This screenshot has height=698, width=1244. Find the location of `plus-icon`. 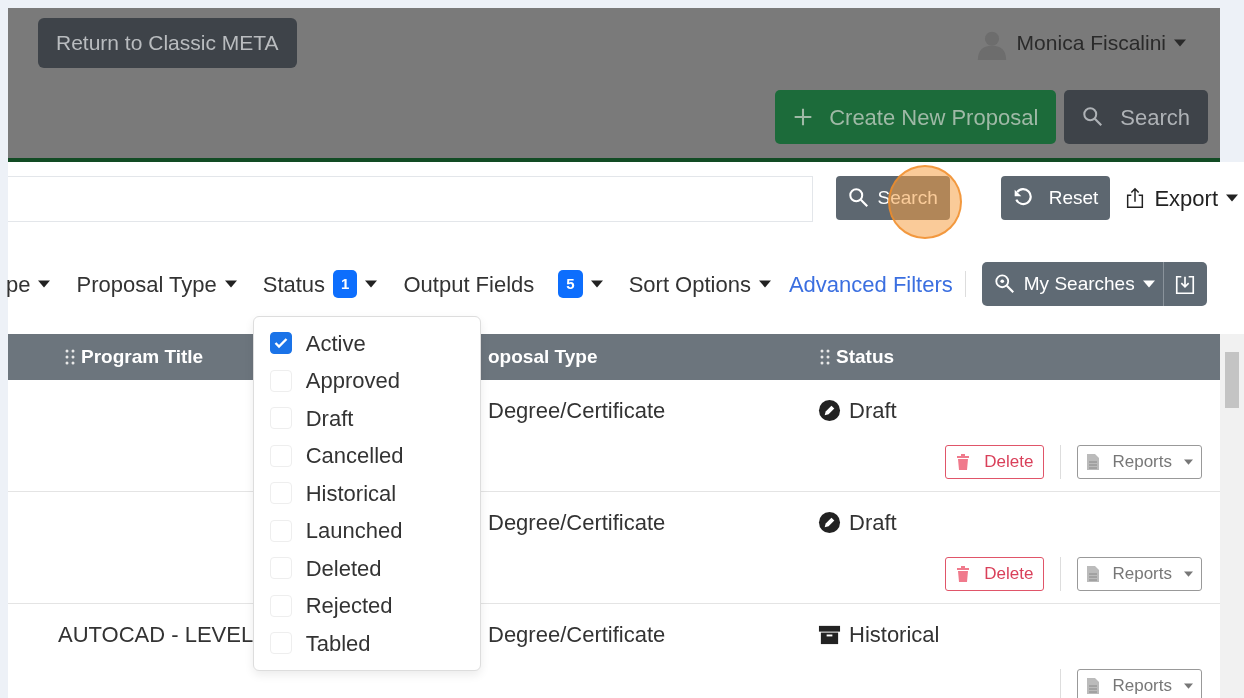

plus-icon is located at coordinates (803, 117).